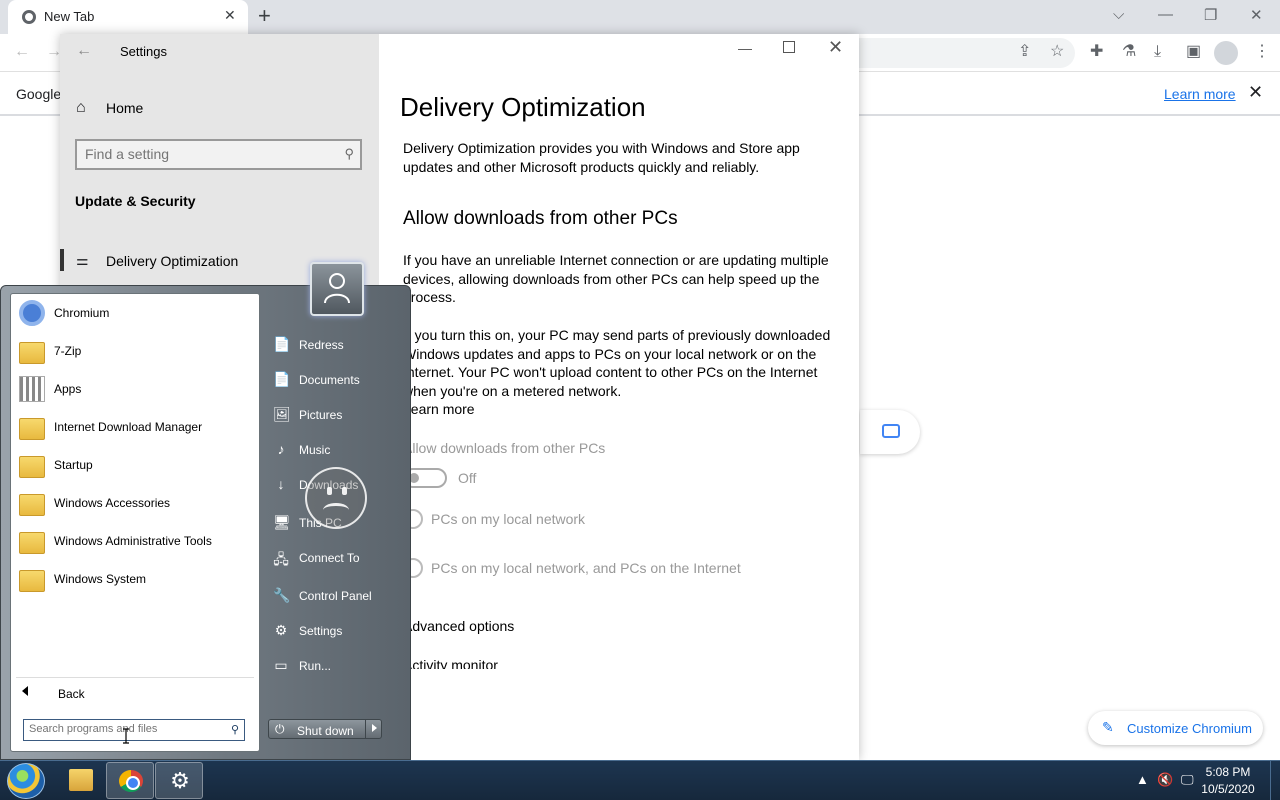  What do you see at coordinates (504, 448) in the screenshot?
I see `toggle-label: Allow downloads from other PCs` at bounding box center [504, 448].